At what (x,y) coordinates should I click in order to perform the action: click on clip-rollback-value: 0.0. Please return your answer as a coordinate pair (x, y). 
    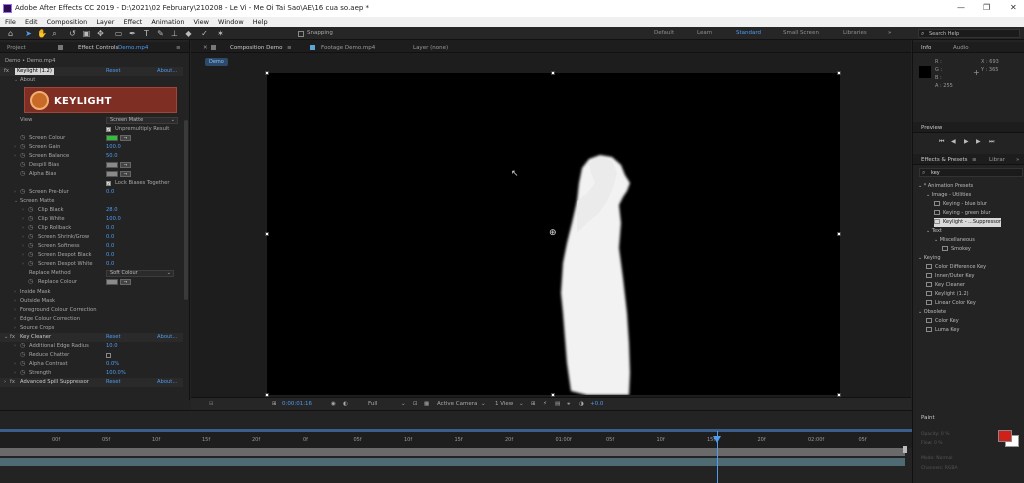
    Looking at the image, I should click on (110, 228).